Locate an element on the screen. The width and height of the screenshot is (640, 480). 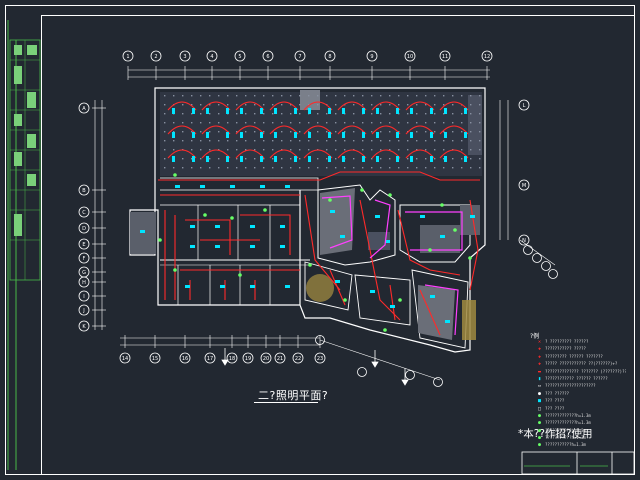
axis-bubble: I is located at coordinates (84, 296).